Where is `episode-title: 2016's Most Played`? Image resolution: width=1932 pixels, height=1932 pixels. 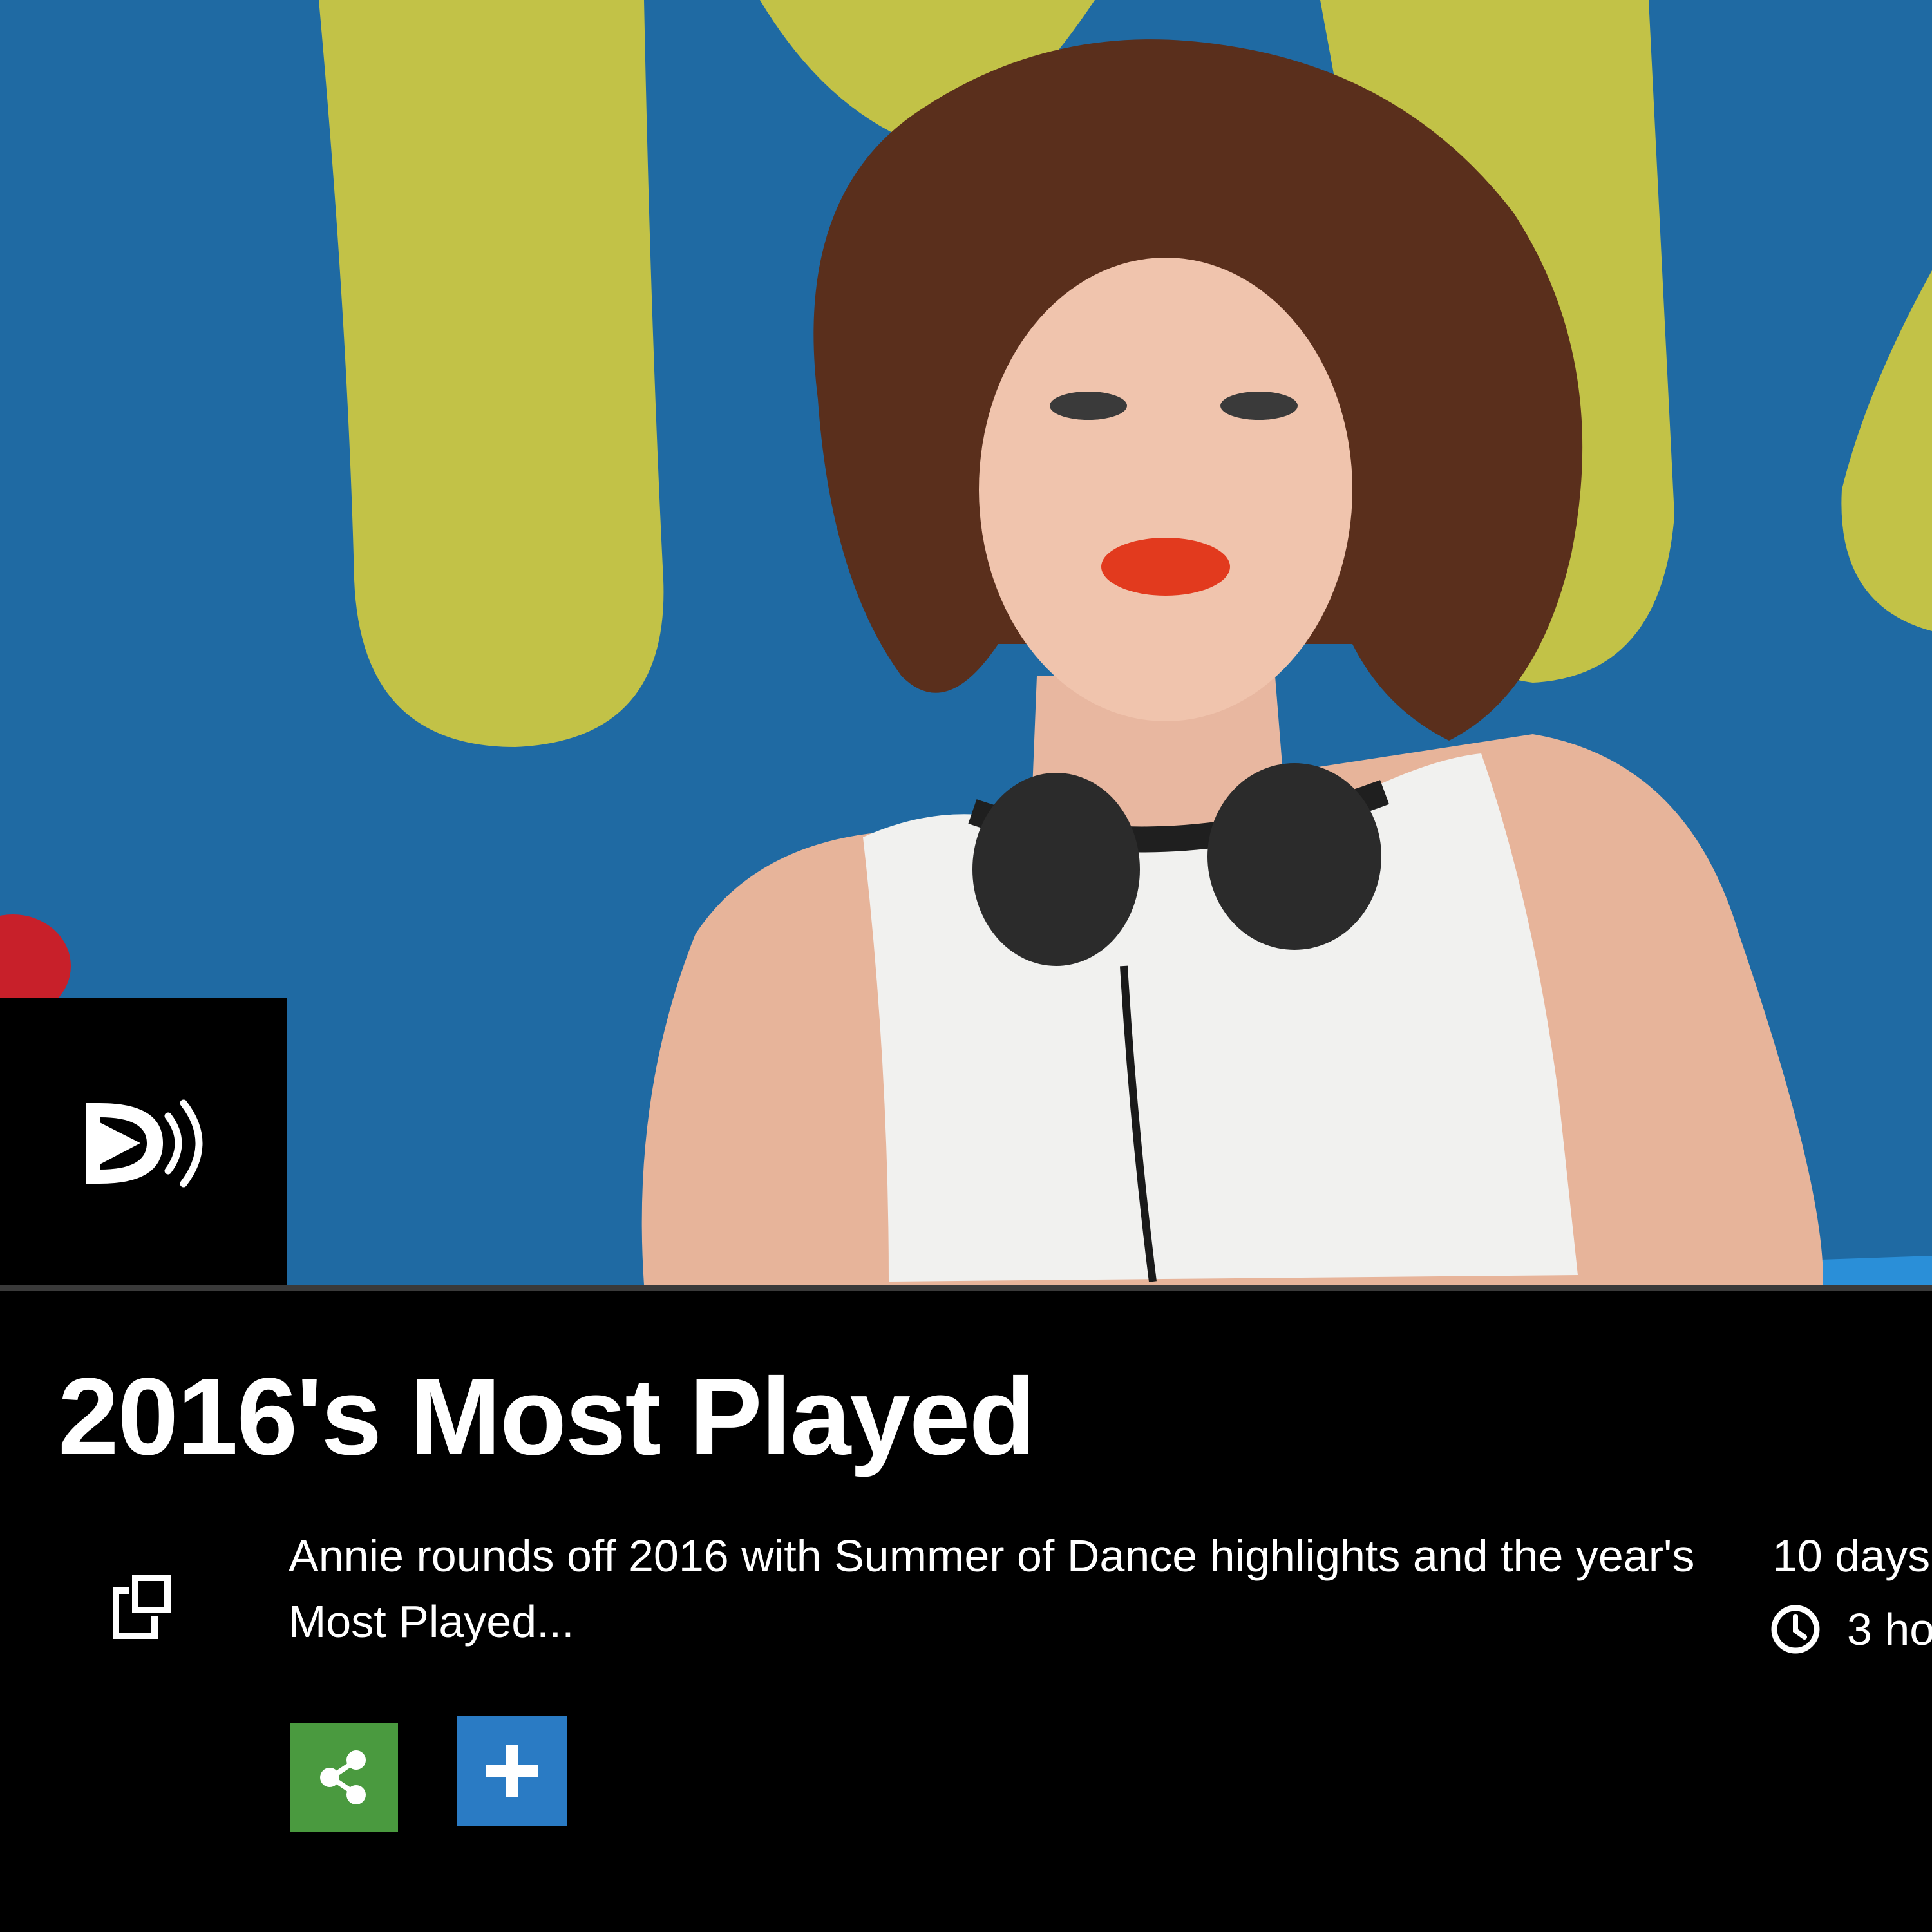
episode-title: 2016's Most Played is located at coordinates (547, 1417).